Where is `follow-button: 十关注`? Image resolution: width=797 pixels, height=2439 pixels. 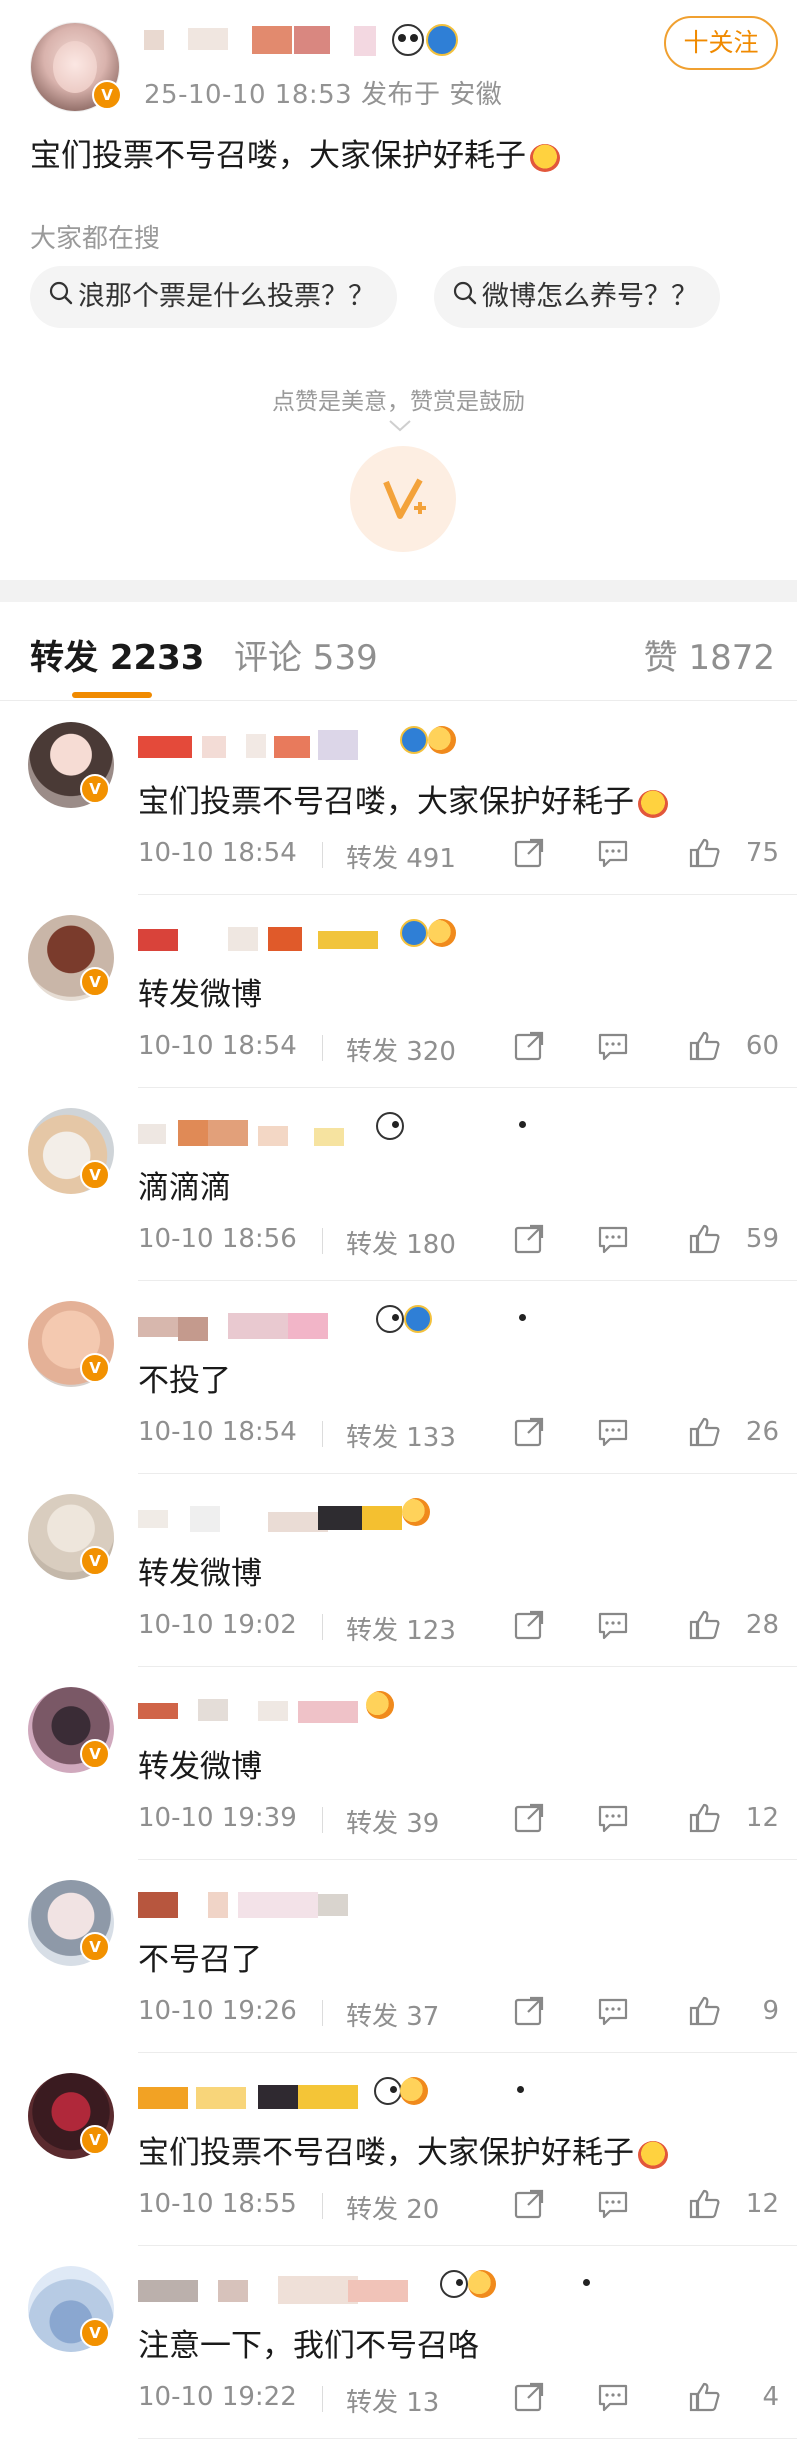
follow-button: 十关注 is located at coordinates (721, 43).